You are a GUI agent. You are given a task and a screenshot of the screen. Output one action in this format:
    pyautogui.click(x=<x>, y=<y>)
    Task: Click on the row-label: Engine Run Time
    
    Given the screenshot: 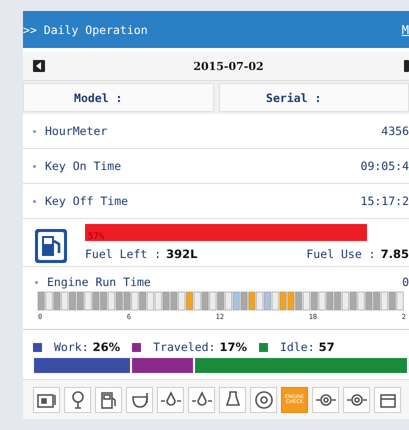 What is the action you would take?
    pyautogui.click(x=99, y=282)
    